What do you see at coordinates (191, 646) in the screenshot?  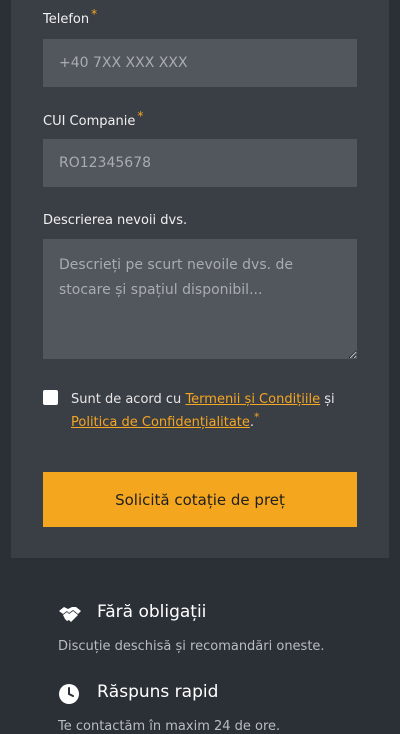 I see `feature-description: Discuție deschisă și recomandări oneste.` at bounding box center [191, 646].